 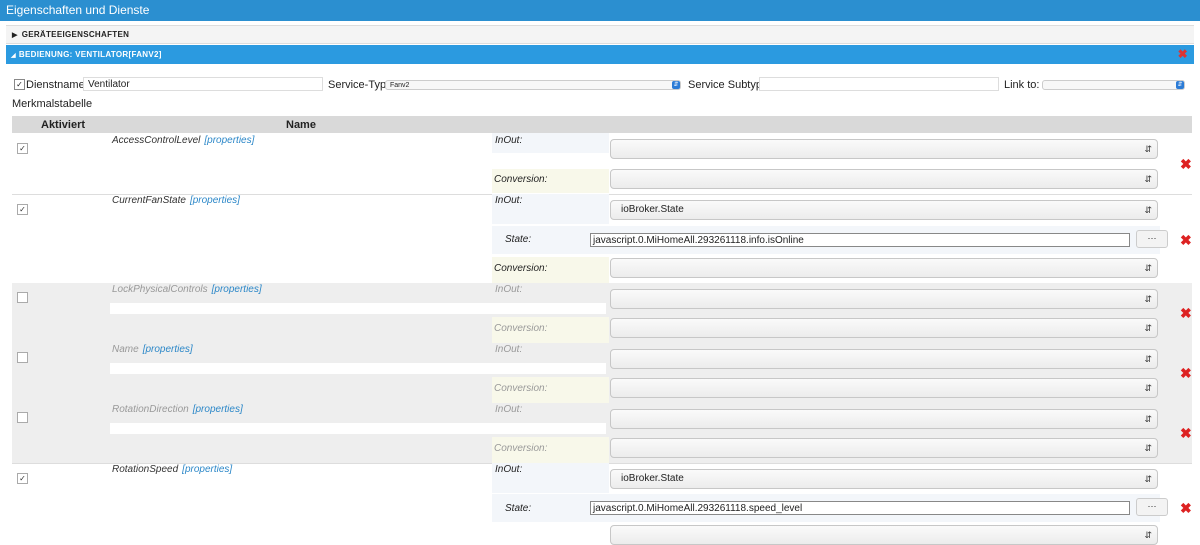 I want to click on section-device-properties-label: GERÄTEEIGENSCHAFTEN, so click(x=75, y=34).